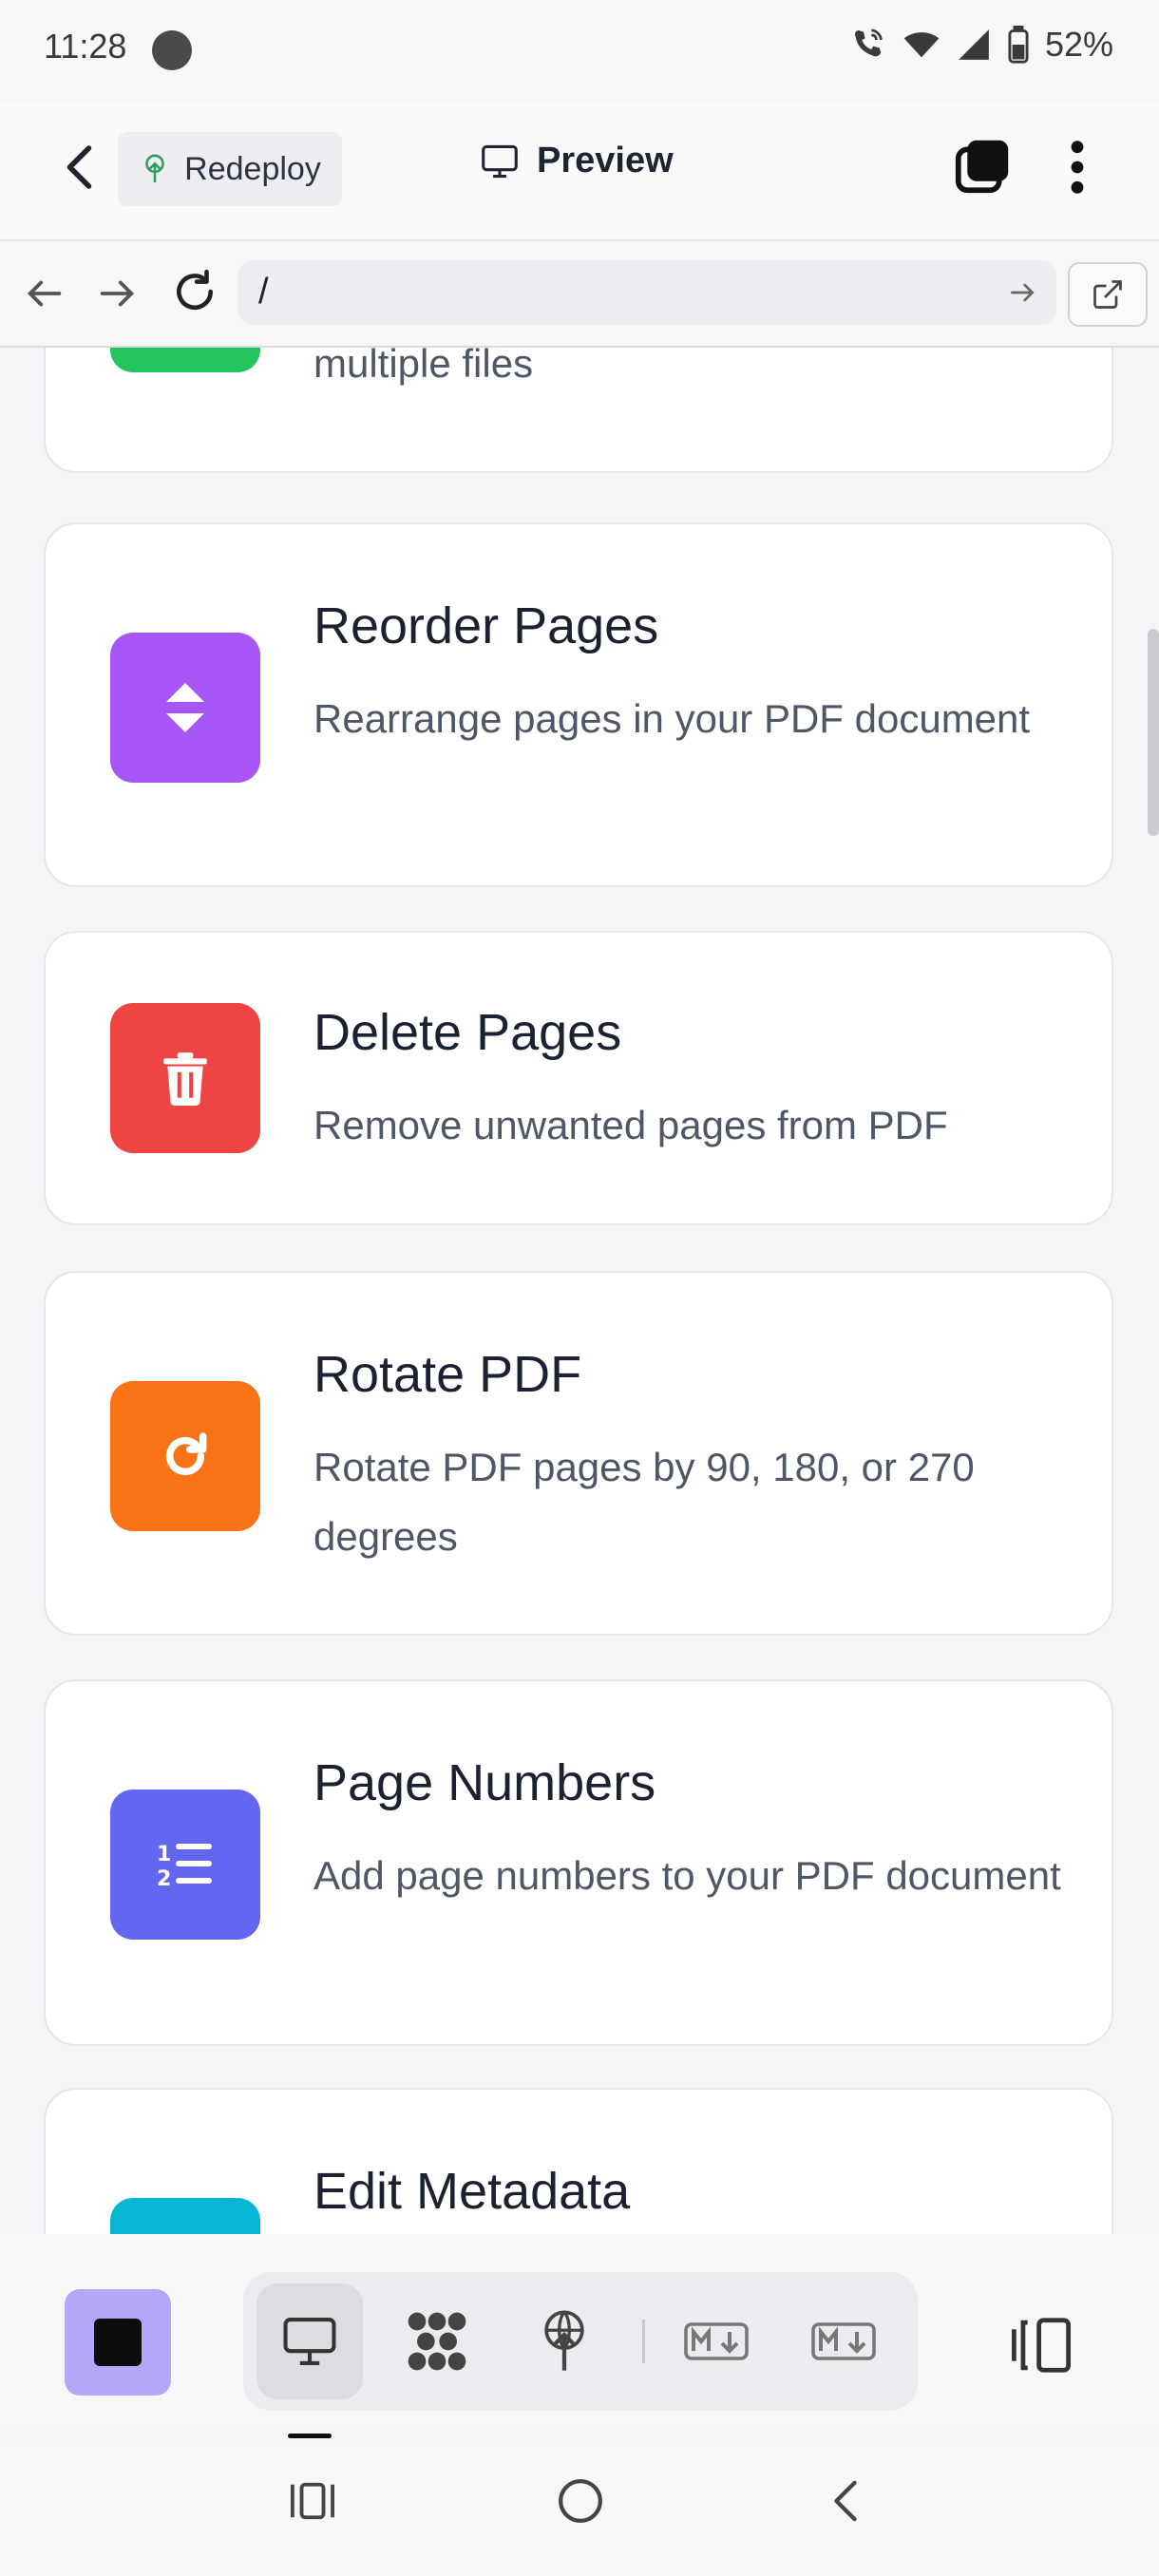 This screenshot has height=2576, width=1159. What do you see at coordinates (578, 410) in the screenshot?
I see `tool-card-merge-pdf: multiple files` at bounding box center [578, 410].